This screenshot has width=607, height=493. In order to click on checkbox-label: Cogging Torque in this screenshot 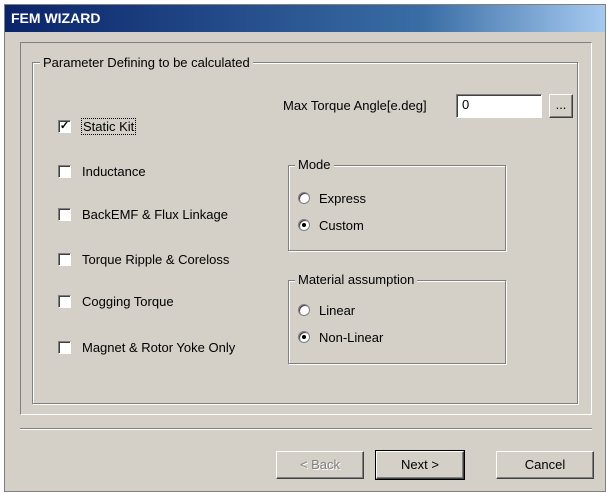, I will do `click(128, 301)`.